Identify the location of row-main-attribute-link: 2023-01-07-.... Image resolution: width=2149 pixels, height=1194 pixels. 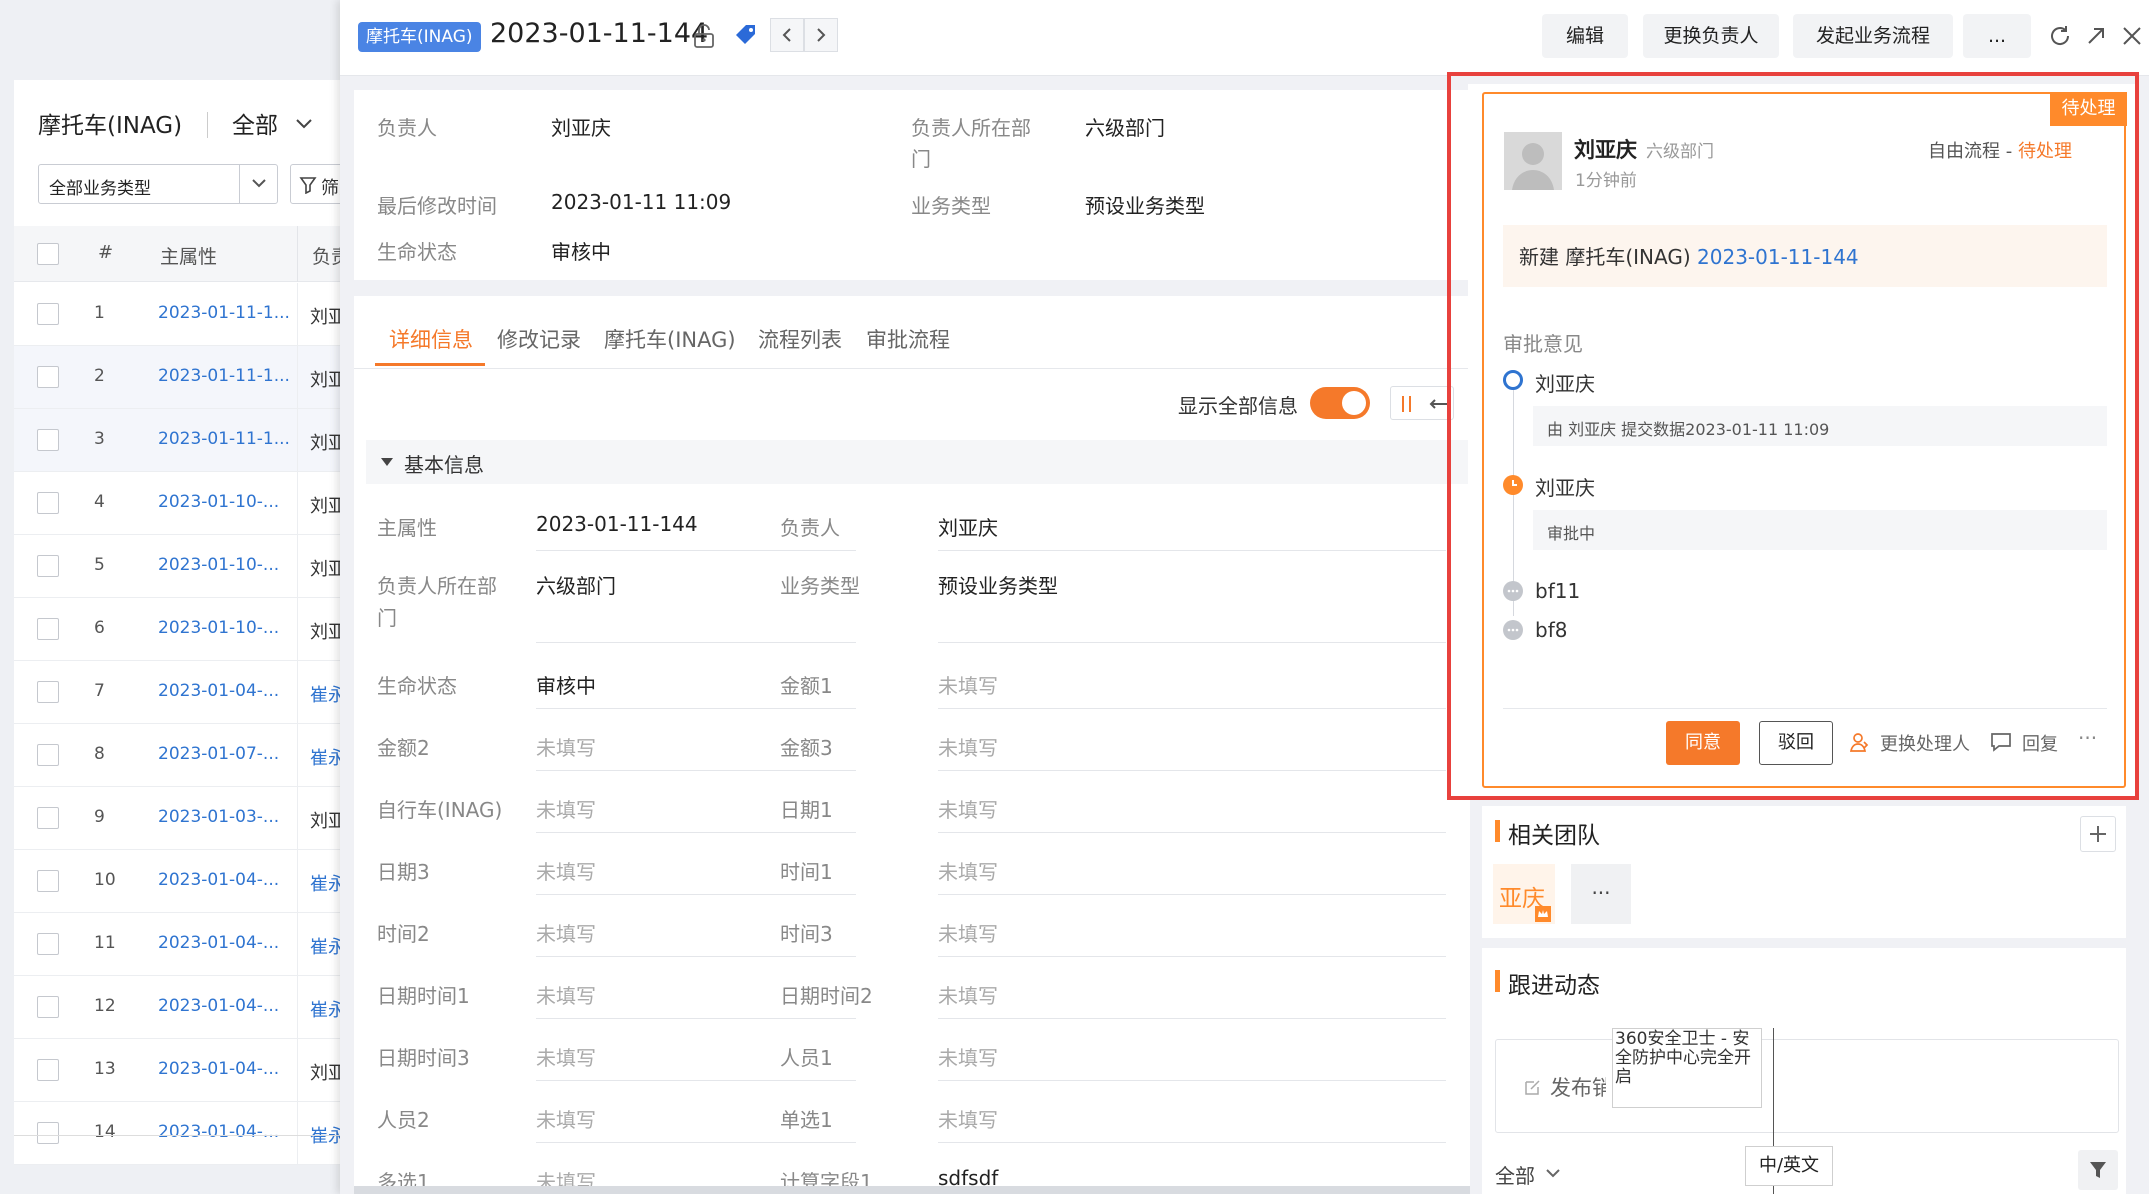
(218, 754).